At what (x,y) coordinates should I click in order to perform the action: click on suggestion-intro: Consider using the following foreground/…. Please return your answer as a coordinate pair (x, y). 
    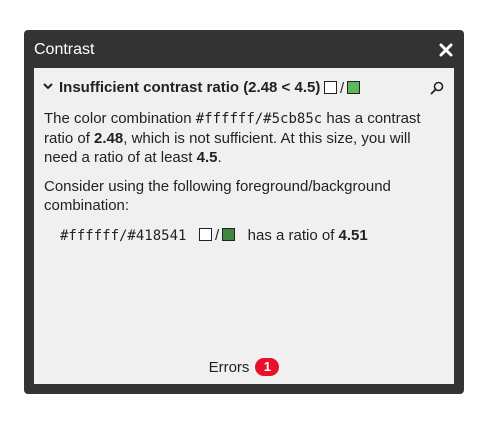
    Looking at the image, I should click on (217, 196).